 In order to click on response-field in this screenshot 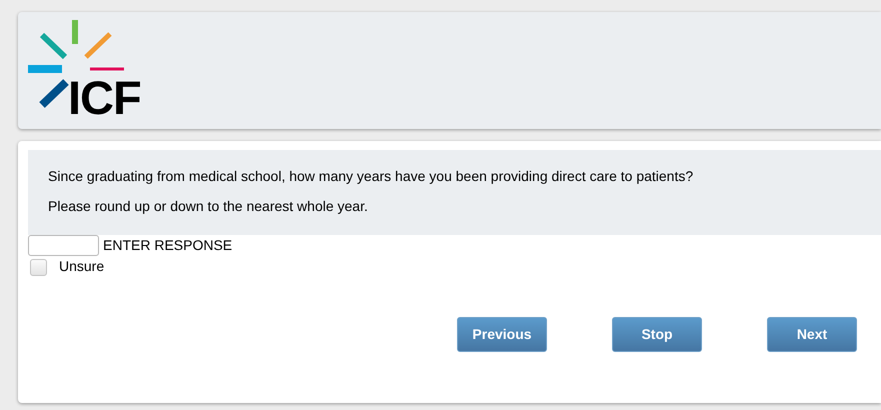, I will do `click(63, 245)`.